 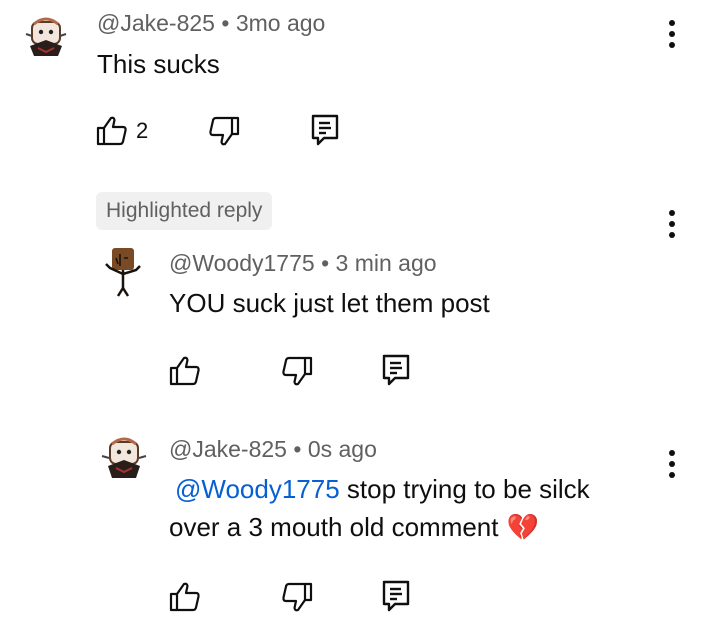 I want to click on reply2-text-line2: over a 3 mouth old comment, so click(x=334, y=527).